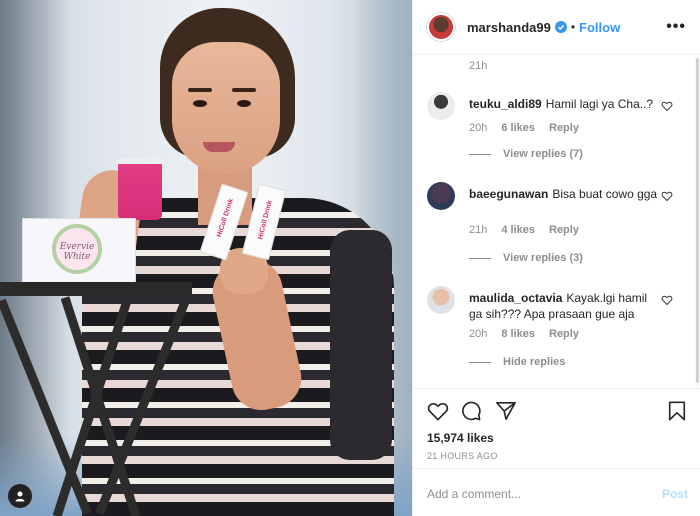 The height and width of the screenshot is (516, 700). What do you see at coordinates (599, 27) in the screenshot?
I see `follow-button: Follow` at bounding box center [599, 27].